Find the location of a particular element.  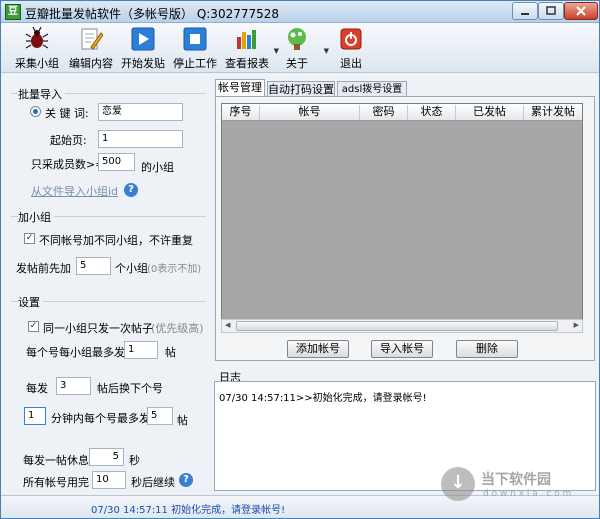

title-bar: 豆 豆瓣批量发帖软件（多帐号版） Q:302777528 is located at coordinates (300, 12).